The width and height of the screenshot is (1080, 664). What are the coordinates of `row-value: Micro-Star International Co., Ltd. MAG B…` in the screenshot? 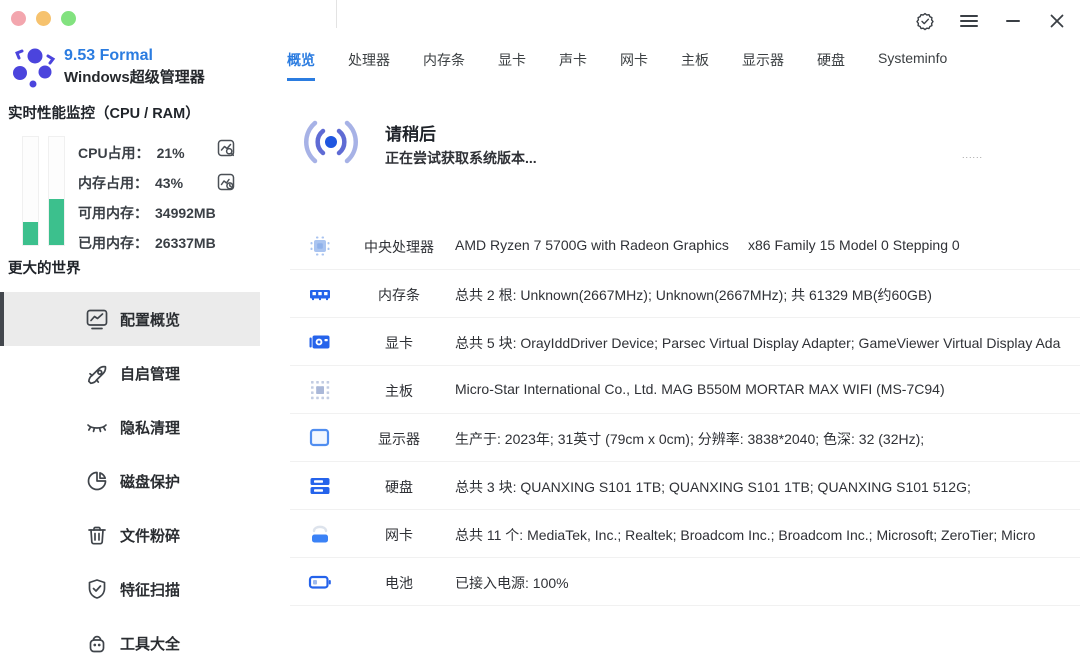 It's located at (700, 389).